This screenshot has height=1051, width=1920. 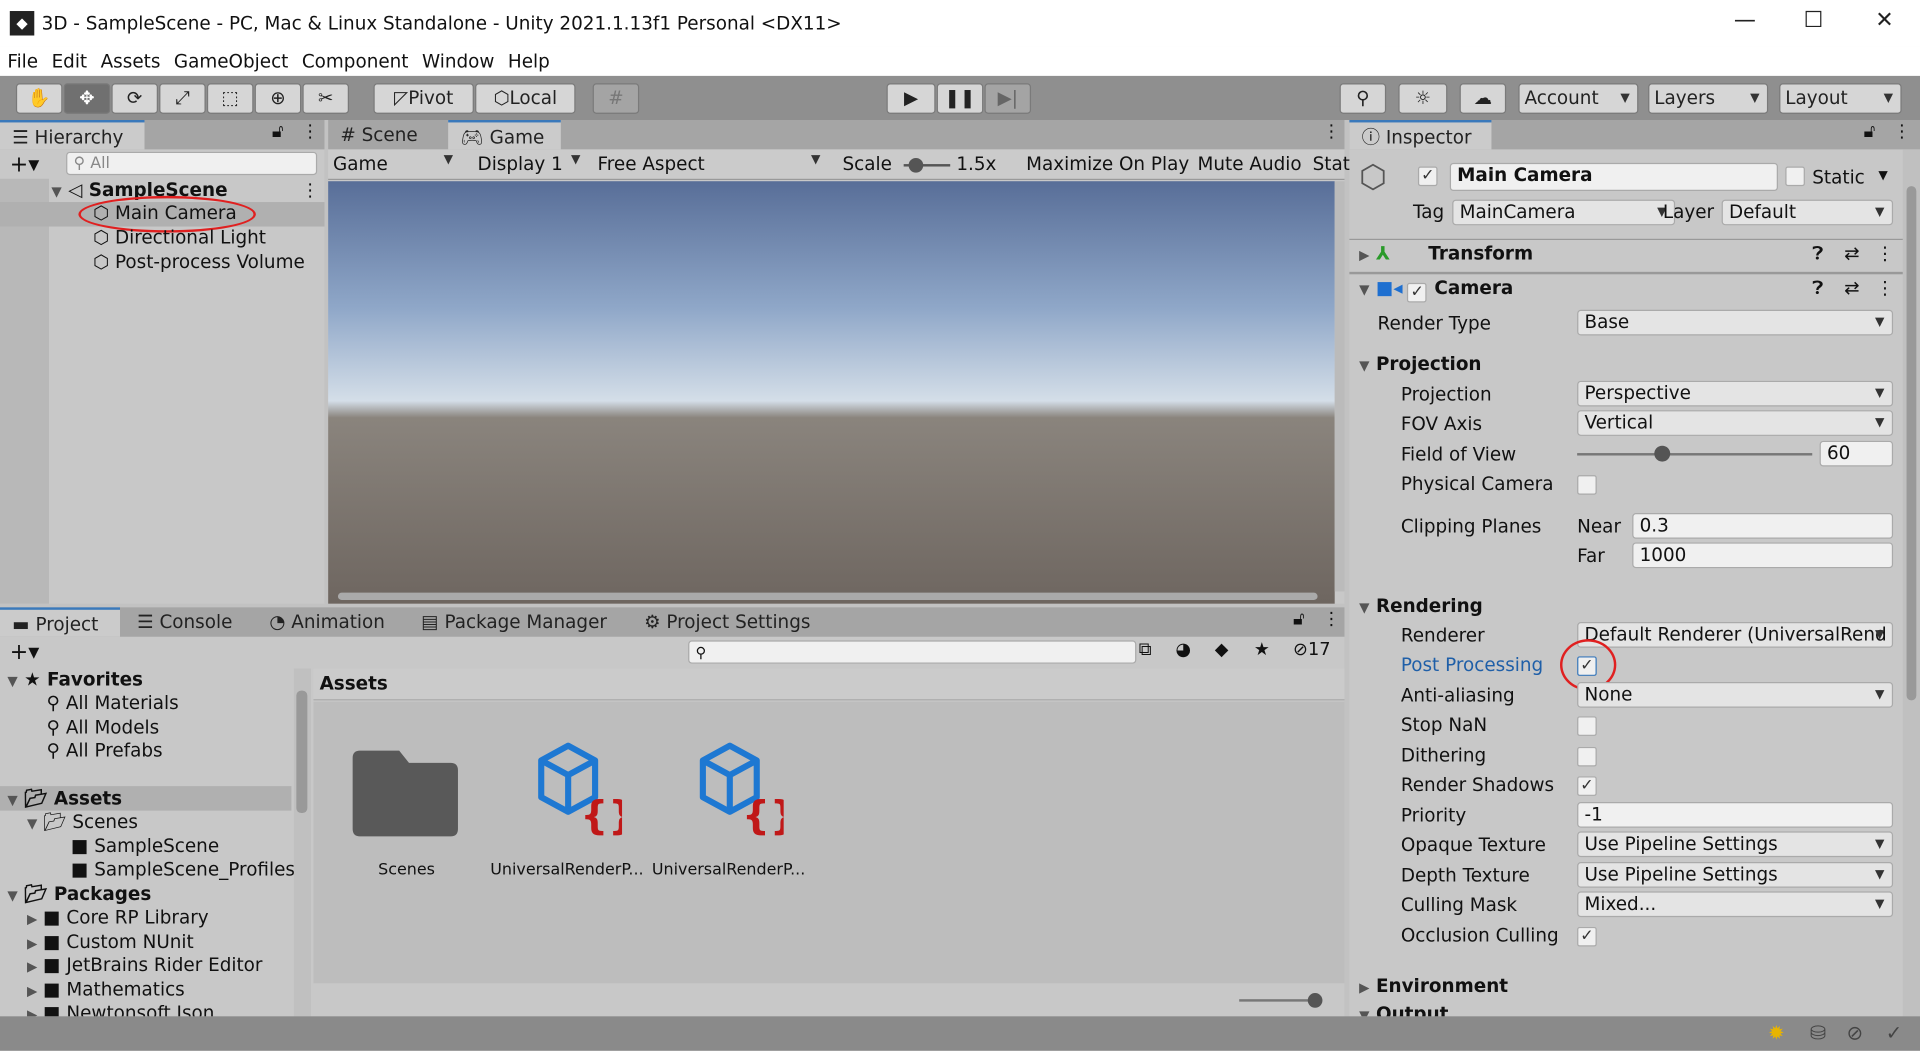 I want to click on bug-icon: ✹, so click(x=1776, y=1032).